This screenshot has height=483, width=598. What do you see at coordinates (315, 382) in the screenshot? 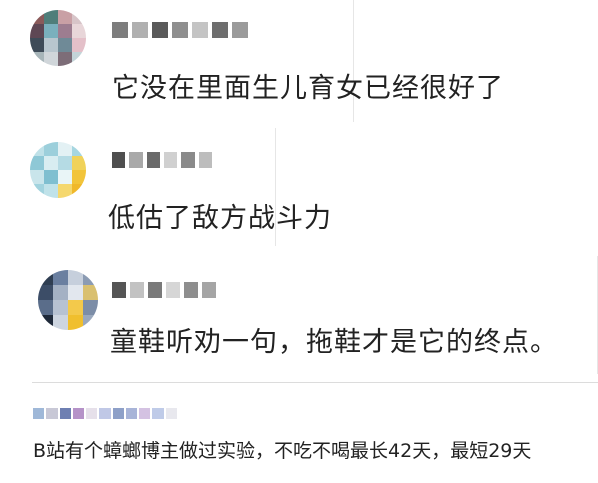
I see `divider` at bounding box center [315, 382].